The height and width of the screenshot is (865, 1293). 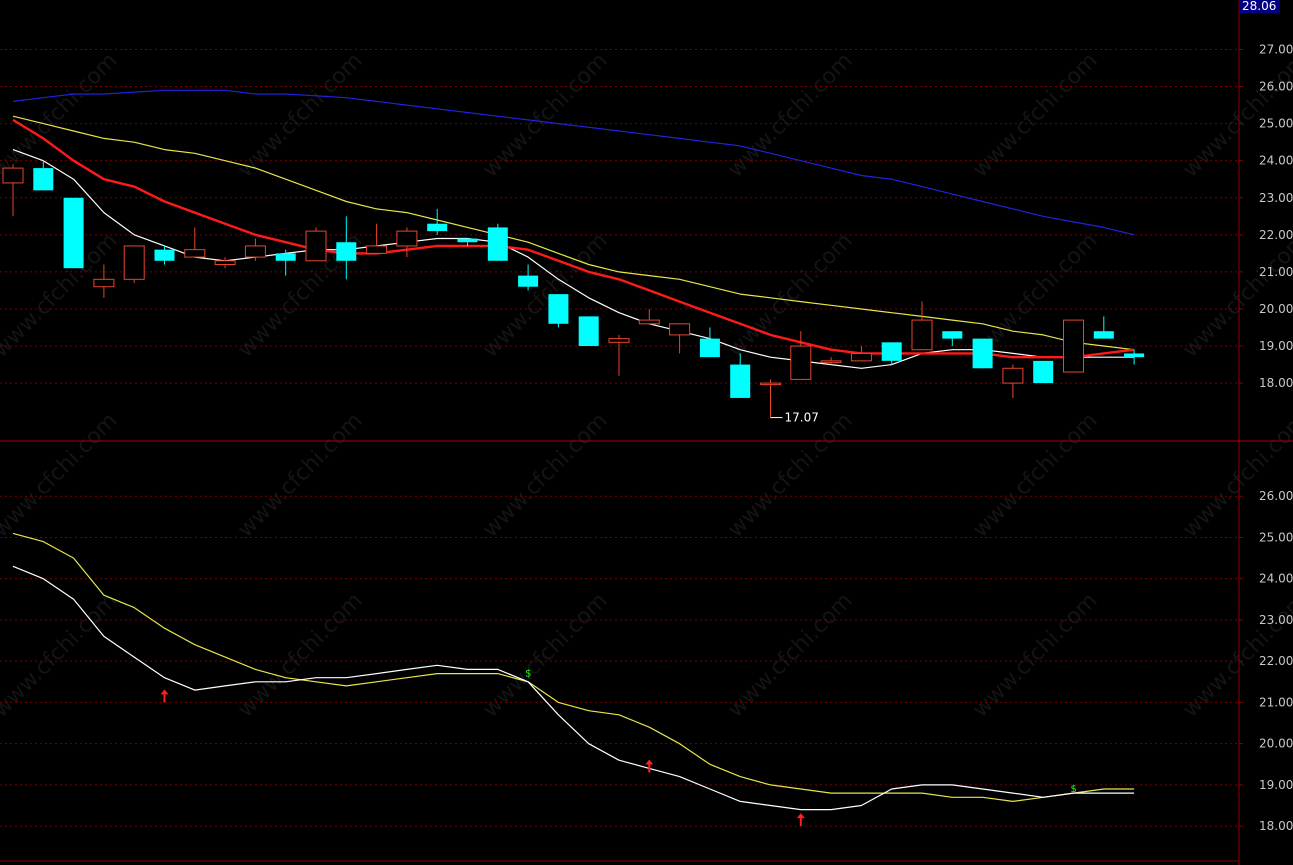 What do you see at coordinates (1276, 49) in the screenshot?
I see `price-tick-label: 27.00` at bounding box center [1276, 49].